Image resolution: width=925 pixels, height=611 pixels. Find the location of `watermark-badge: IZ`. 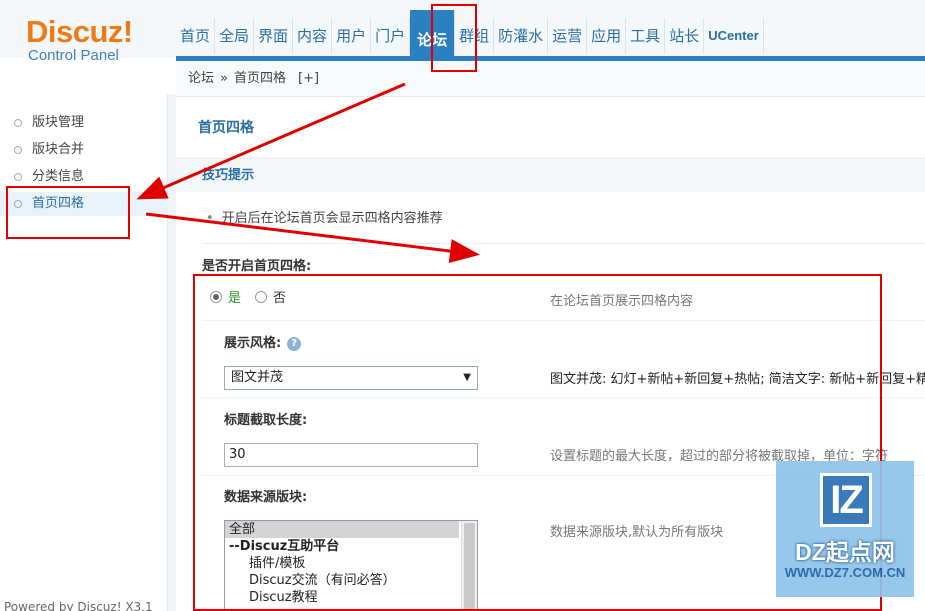

watermark-badge: IZ is located at coordinates (846, 500).